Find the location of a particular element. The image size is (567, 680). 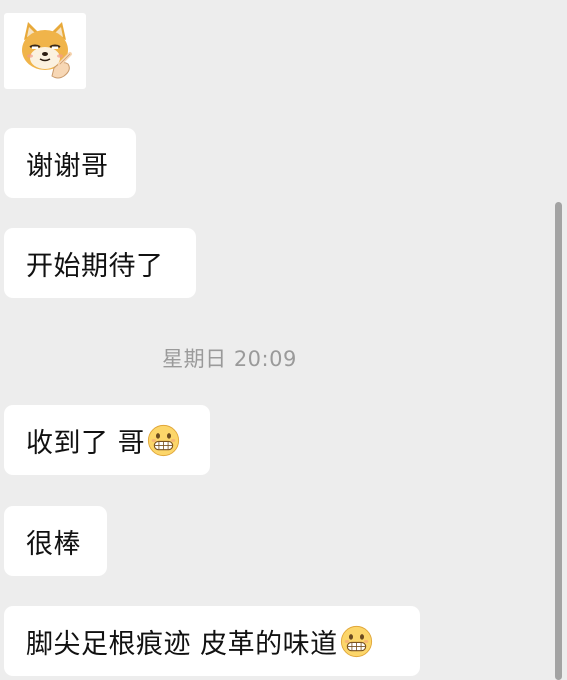

message-text: 脚尖足根痕迹 皮革的味道 is located at coordinates (182, 644).